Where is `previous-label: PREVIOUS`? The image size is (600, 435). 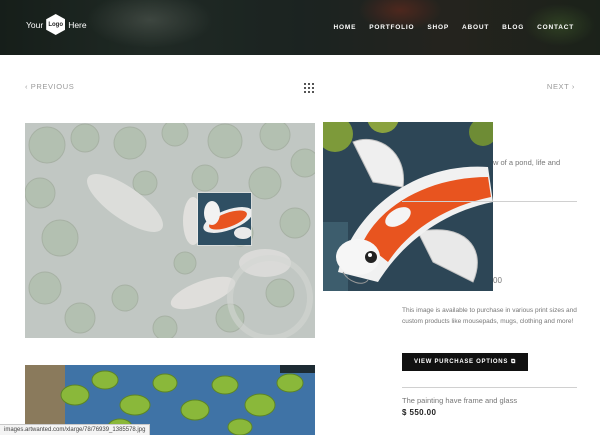 previous-label: PREVIOUS is located at coordinates (52, 86).